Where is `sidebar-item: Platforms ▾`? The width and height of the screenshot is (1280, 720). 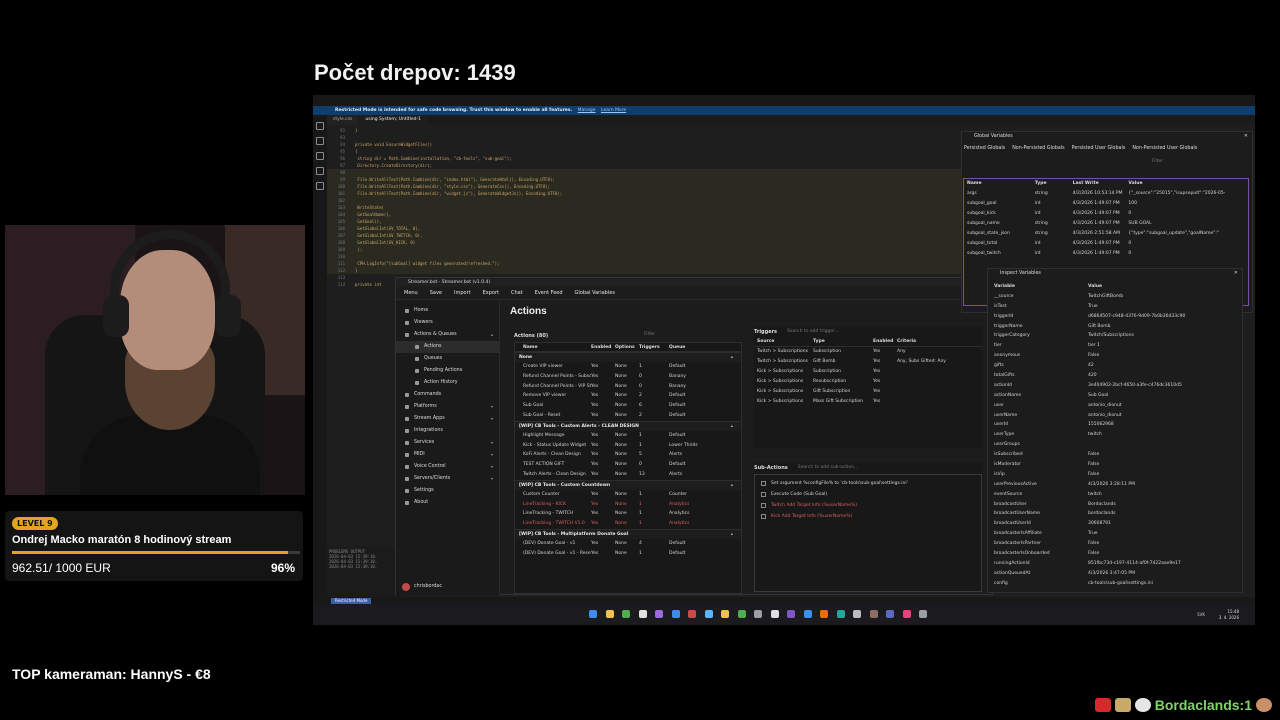 sidebar-item: Platforms ▾ is located at coordinates (447, 407).